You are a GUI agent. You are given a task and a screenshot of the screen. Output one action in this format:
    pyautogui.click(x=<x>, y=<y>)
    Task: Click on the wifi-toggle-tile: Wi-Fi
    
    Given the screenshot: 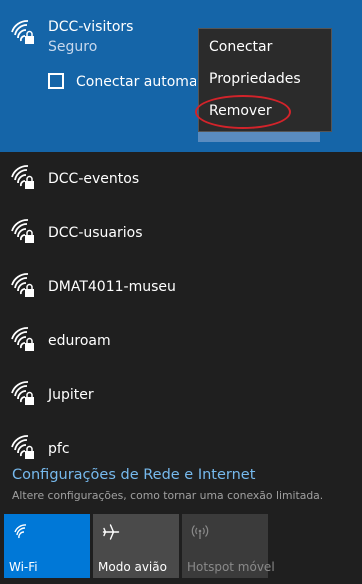 What is the action you would take?
    pyautogui.click(x=47, y=546)
    